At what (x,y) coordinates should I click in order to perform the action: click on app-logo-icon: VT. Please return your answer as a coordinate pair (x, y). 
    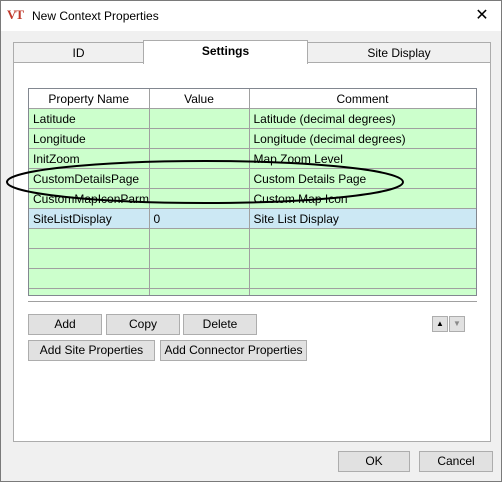
    Looking at the image, I should click on (15, 14).